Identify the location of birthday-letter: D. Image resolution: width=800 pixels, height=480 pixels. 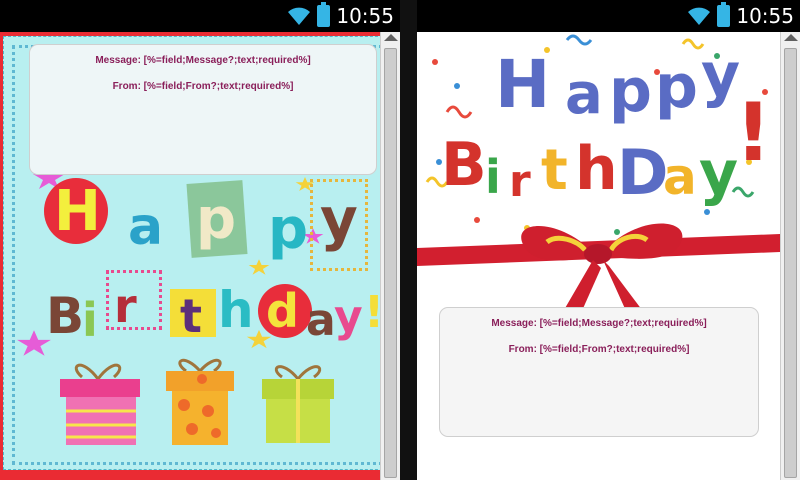
(643, 172).